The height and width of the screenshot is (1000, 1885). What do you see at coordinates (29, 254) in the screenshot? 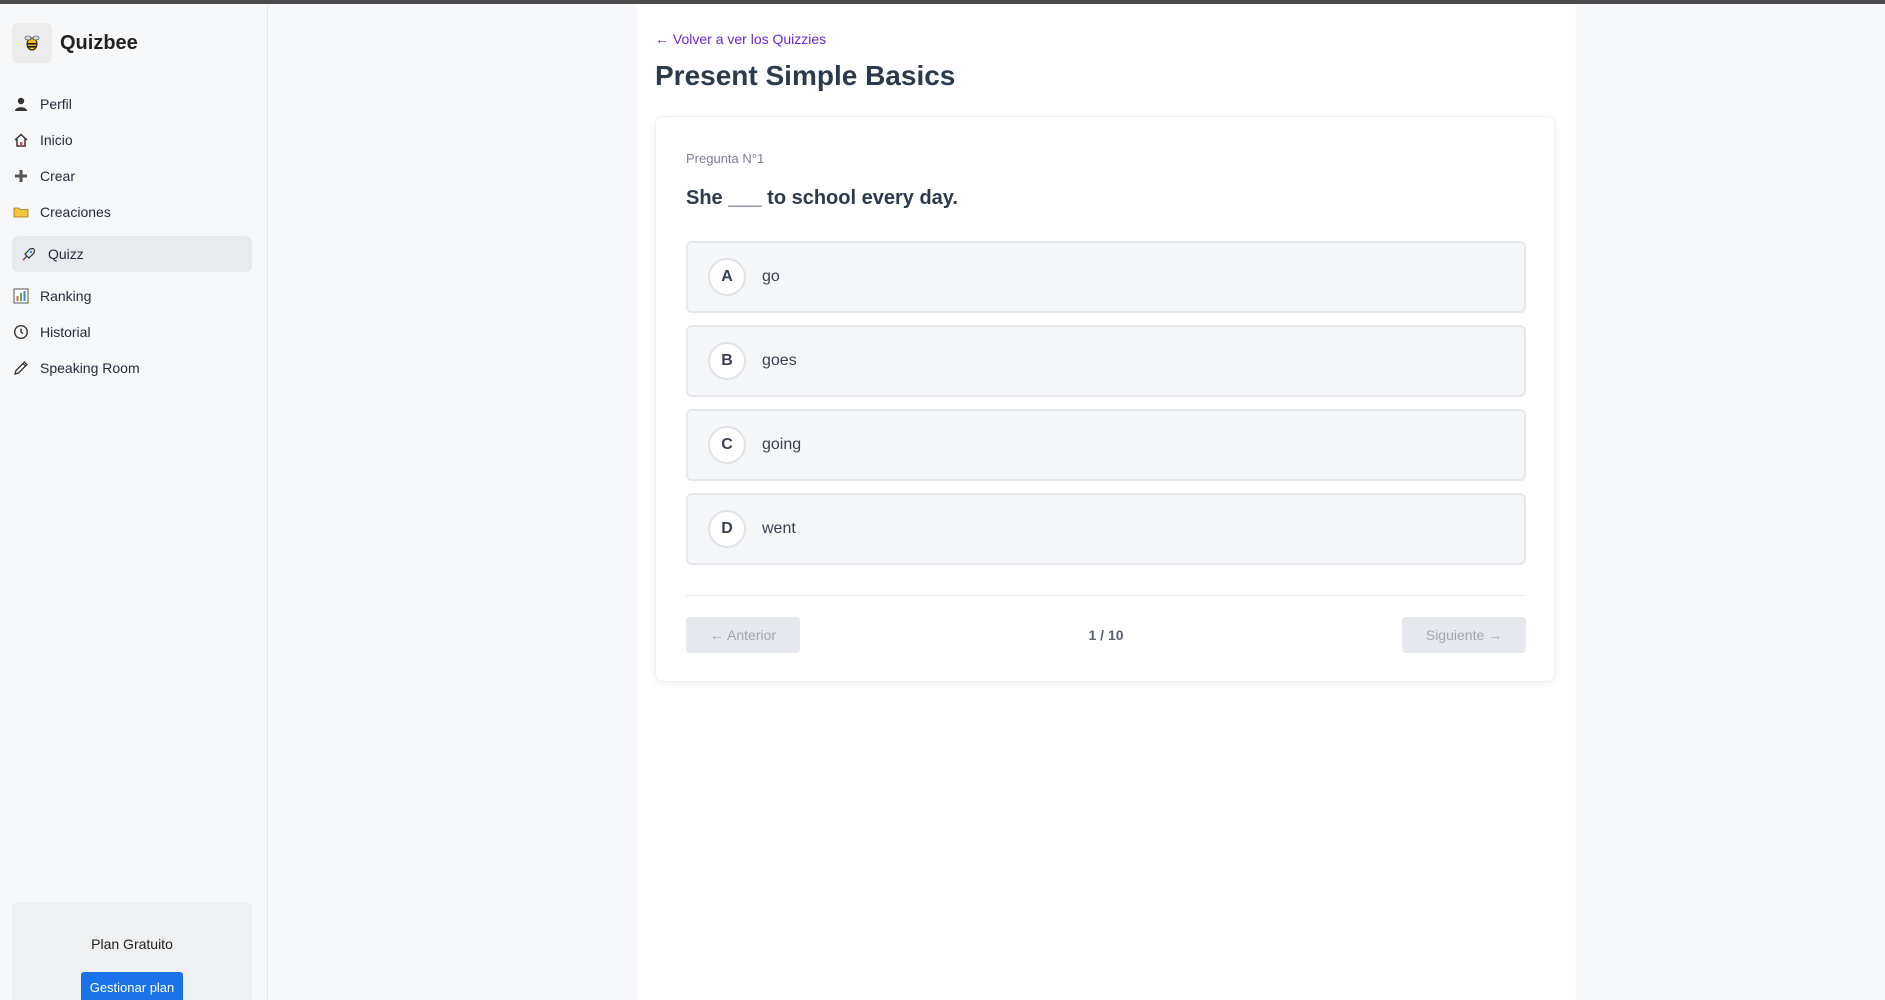
I see `rocket-icon` at bounding box center [29, 254].